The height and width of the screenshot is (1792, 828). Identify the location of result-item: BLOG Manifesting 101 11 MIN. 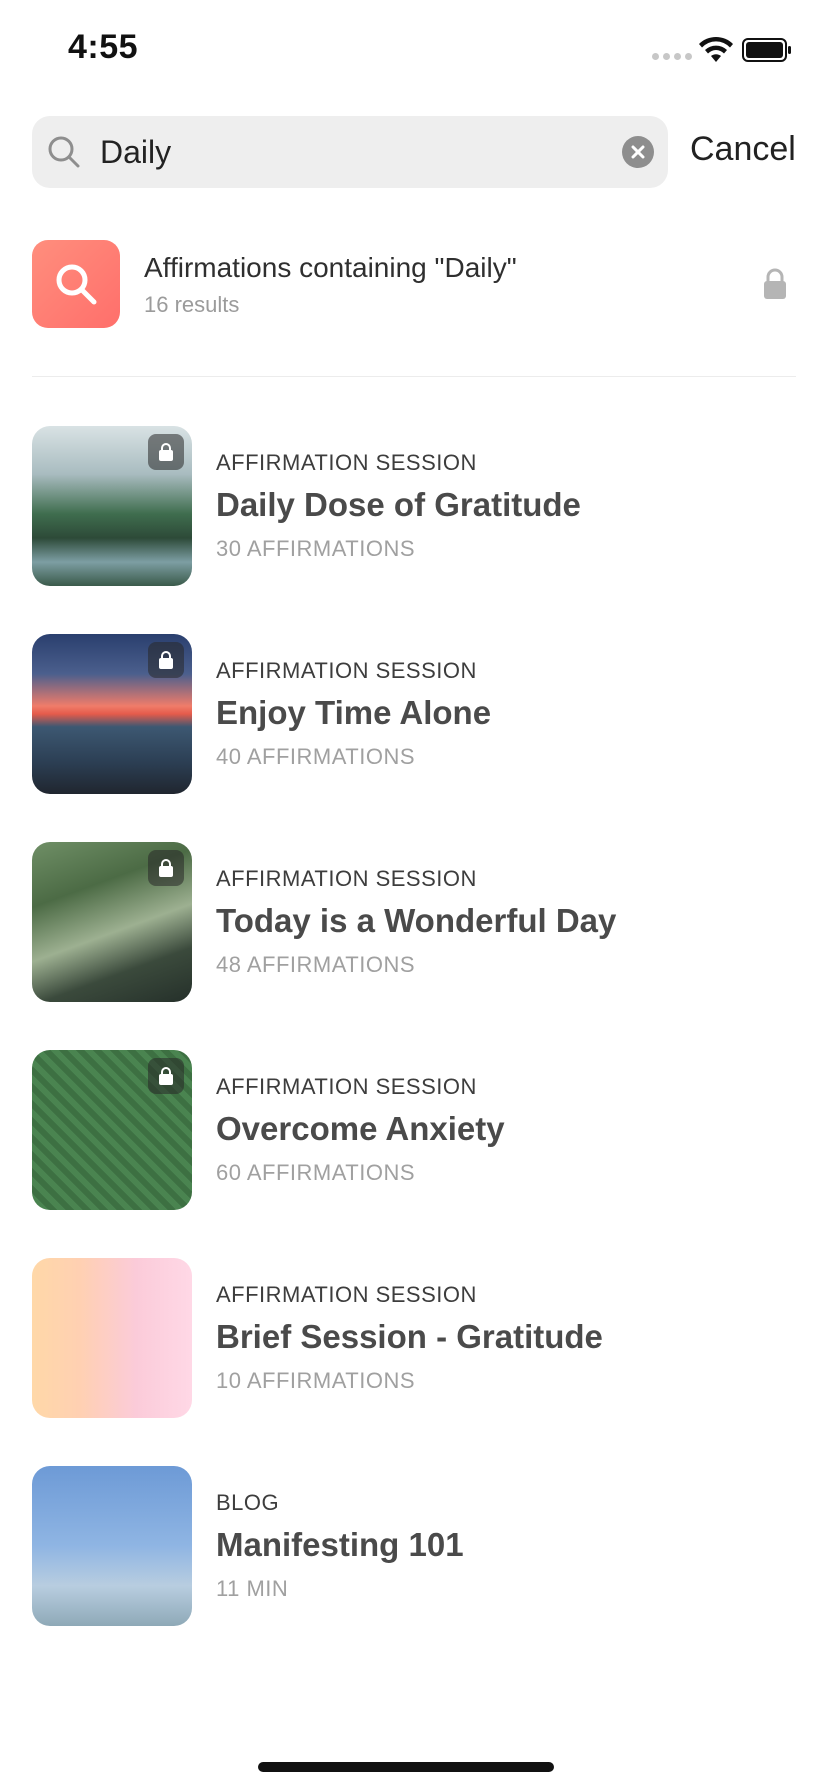
(414, 1546).